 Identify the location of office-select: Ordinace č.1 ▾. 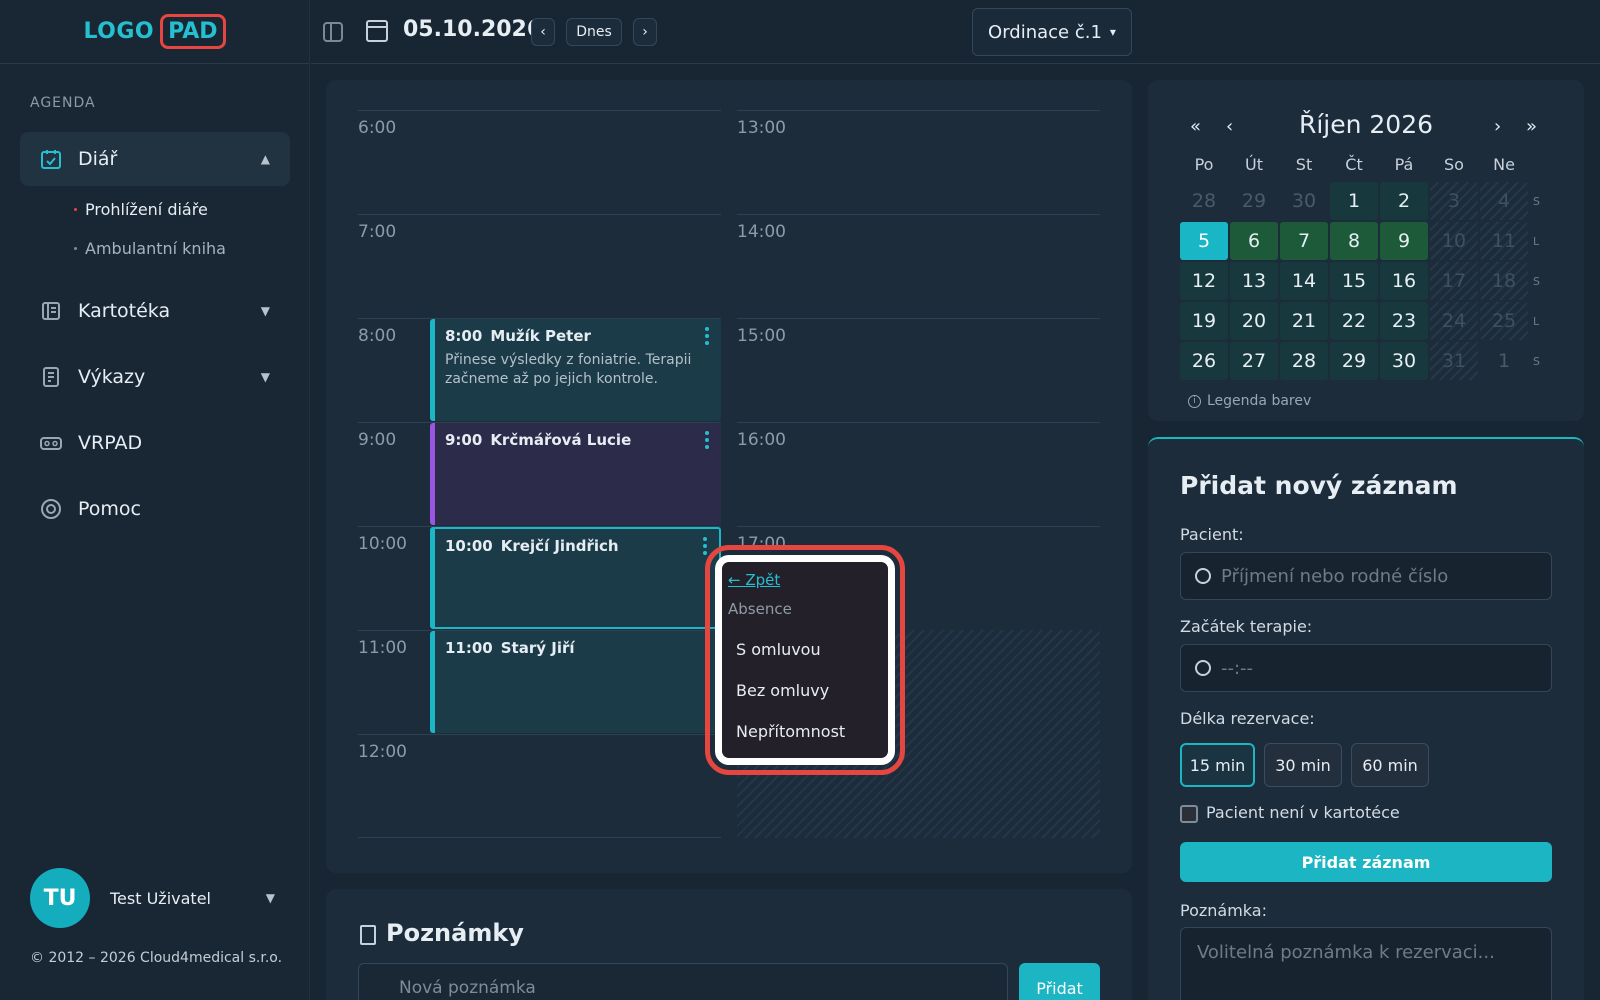
(1052, 32).